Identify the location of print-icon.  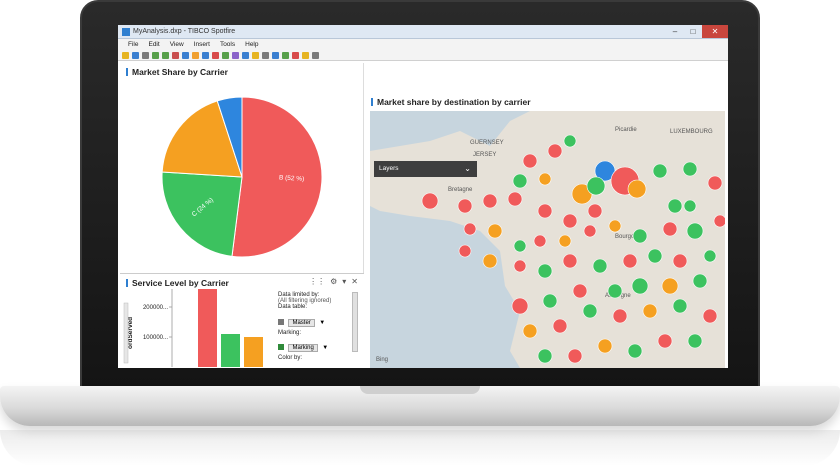
(145, 55).